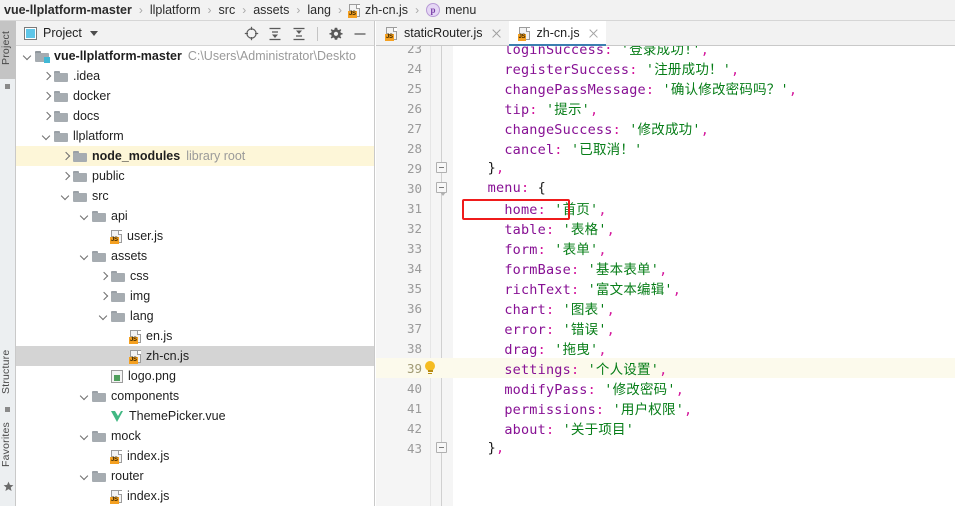 This screenshot has height=506, width=955. Describe the element at coordinates (575, 90) in the screenshot. I see `code-property: changePassMessage` at that location.